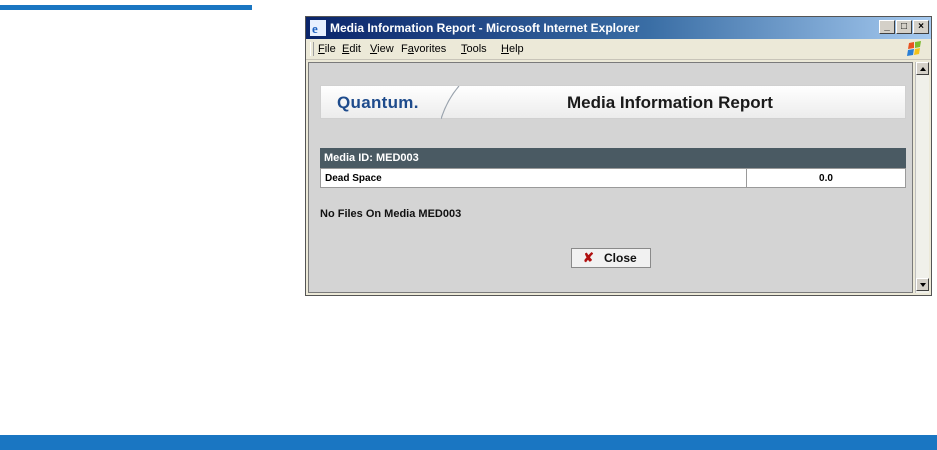 The image size is (937, 450). What do you see at coordinates (887, 27) in the screenshot?
I see `minimize-button: _` at bounding box center [887, 27].